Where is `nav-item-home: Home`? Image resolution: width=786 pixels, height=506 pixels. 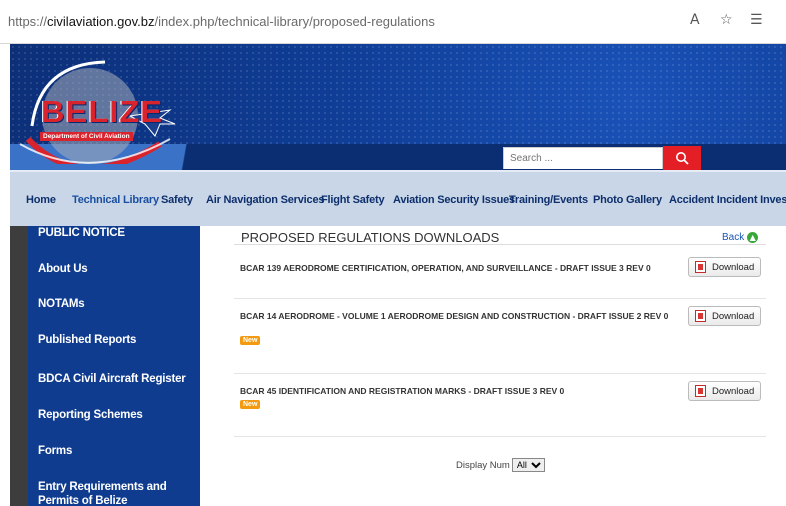 nav-item-home: Home is located at coordinates (41, 200).